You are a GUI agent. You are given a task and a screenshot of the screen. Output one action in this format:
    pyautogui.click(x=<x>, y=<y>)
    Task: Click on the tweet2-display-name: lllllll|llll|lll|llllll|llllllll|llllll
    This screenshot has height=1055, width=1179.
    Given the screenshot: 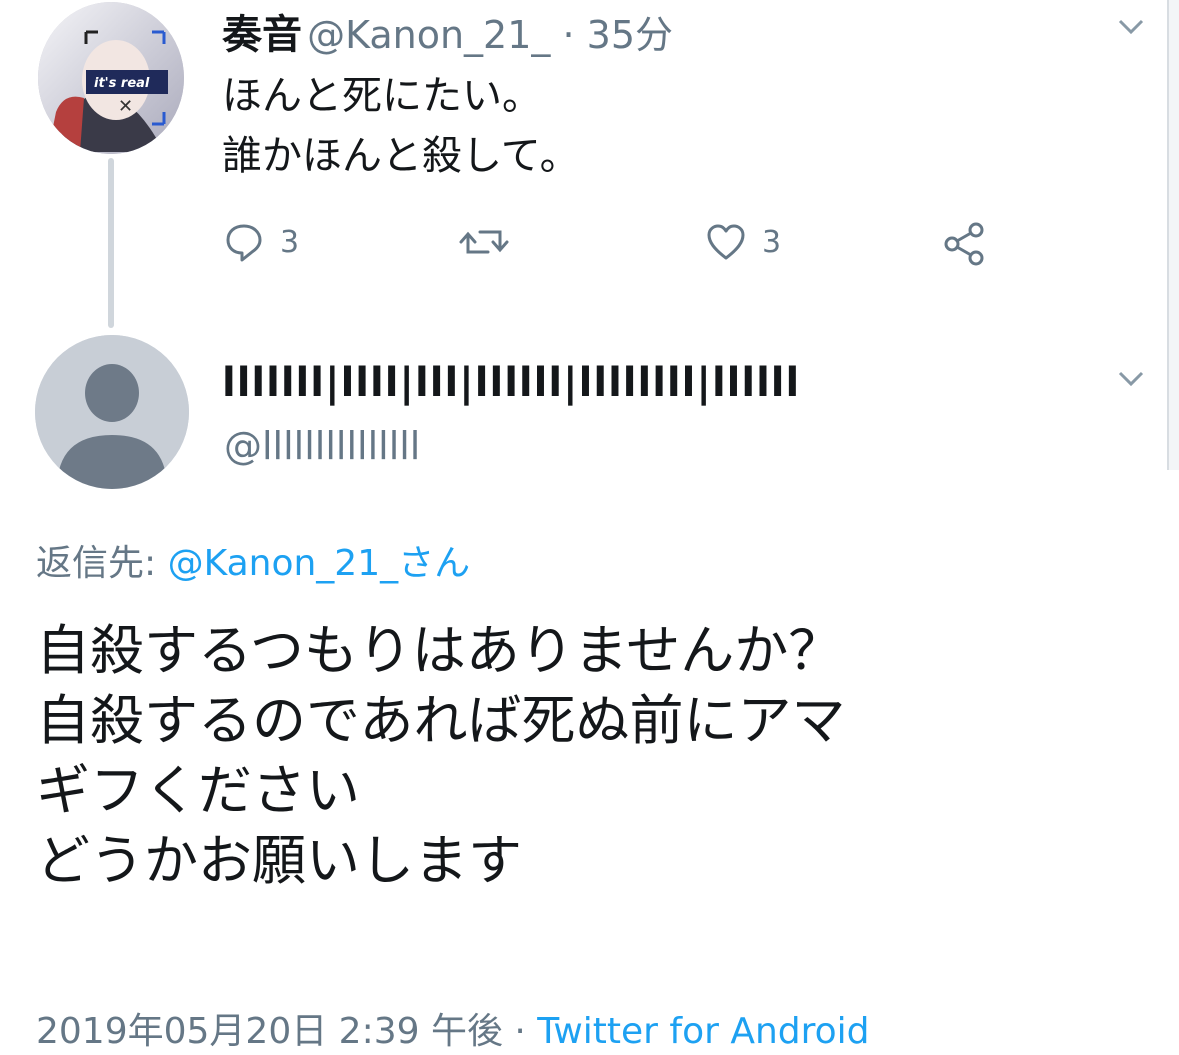 What is the action you would take?
    pyautogui.click(x=511, y=383)
    